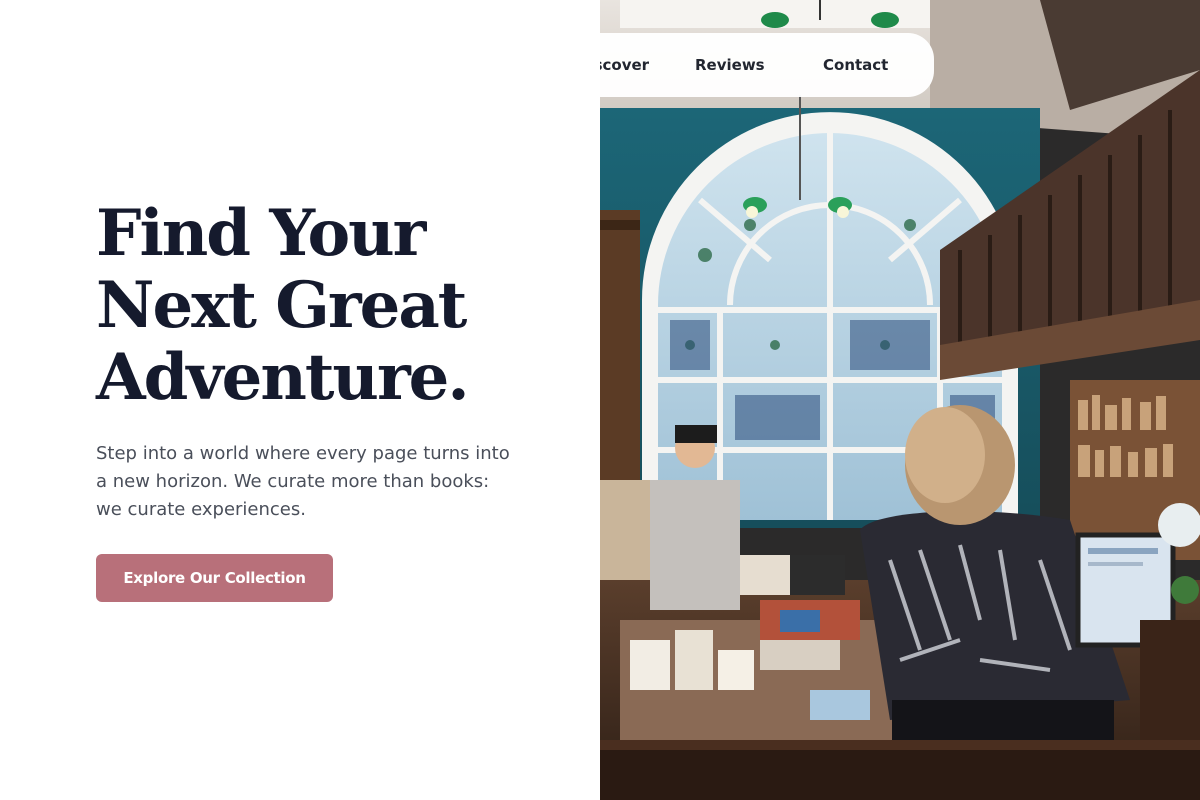 This screenshot has width=1200, height=800. What do you see at coordinates (283, 377) in the screenshot?
I see `hero-heading-line-3: Adventure.` at bounding box center [283, 377].